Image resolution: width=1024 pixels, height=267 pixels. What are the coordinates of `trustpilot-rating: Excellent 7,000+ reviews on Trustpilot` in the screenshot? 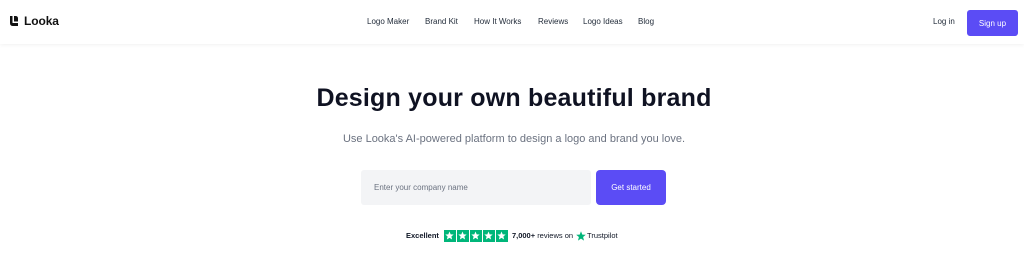 It's located at (512, 235).